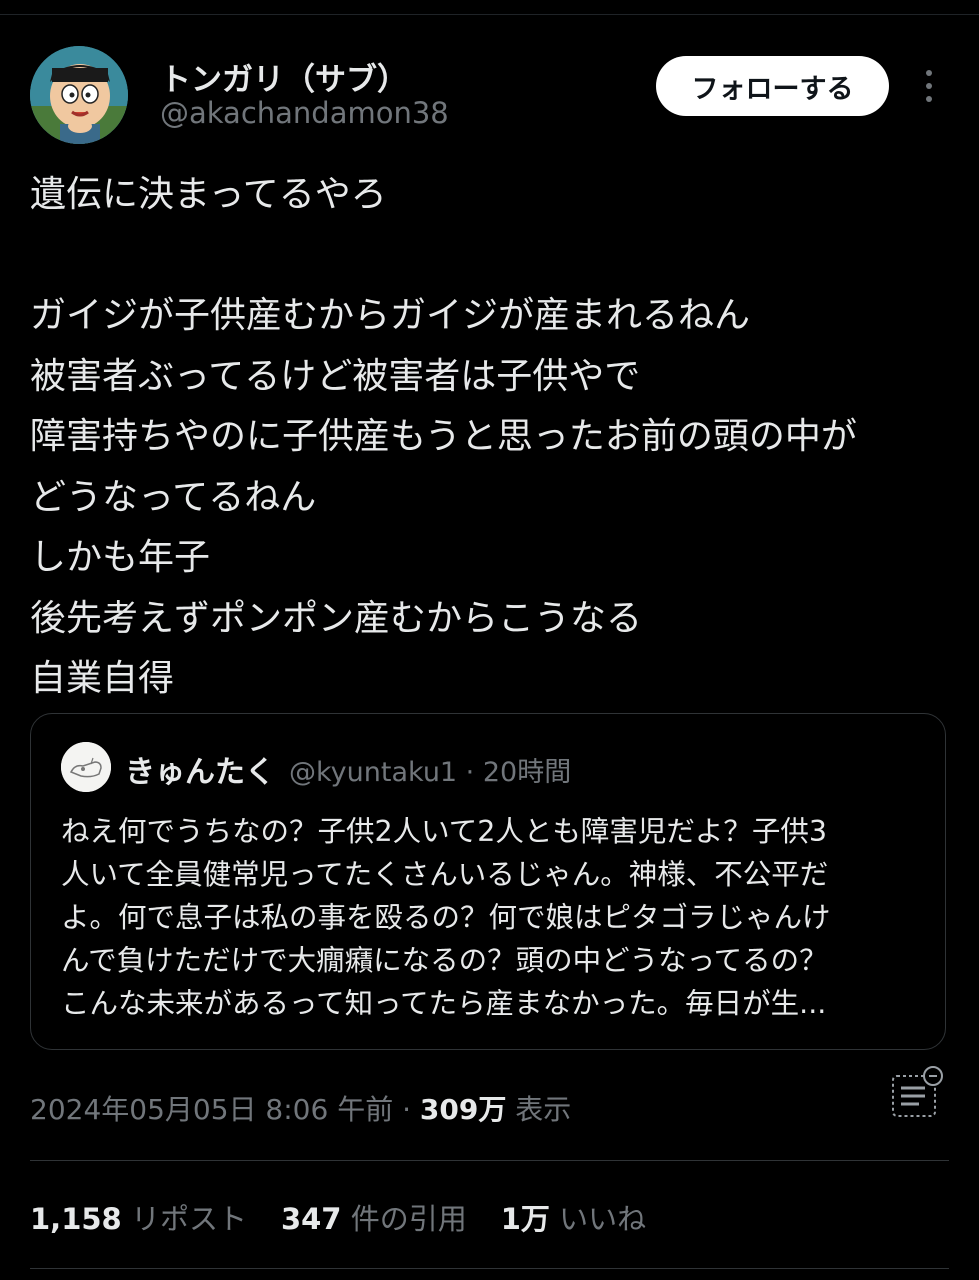  Describe the element at coordinates (445, 874) in the screenshot. I see `quote-line: 人いて全員健常児ってたくさんいるじゃん。神様、不公平だ` at that location.